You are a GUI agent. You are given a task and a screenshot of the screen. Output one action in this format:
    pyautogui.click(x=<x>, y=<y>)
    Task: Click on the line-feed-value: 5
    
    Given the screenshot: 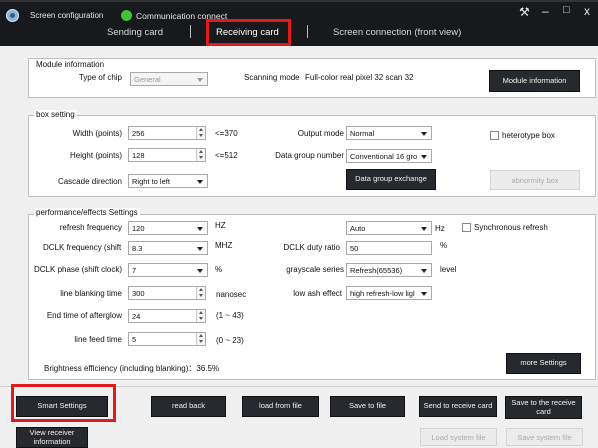 What is the action you would take?
    pyautogui.click(x=134, y=339)
    